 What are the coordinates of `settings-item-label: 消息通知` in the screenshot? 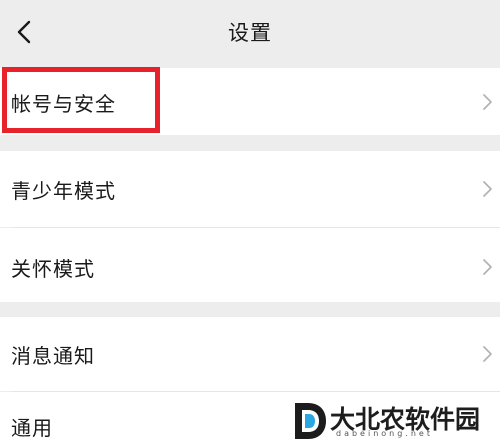 It's located at (53, 356).